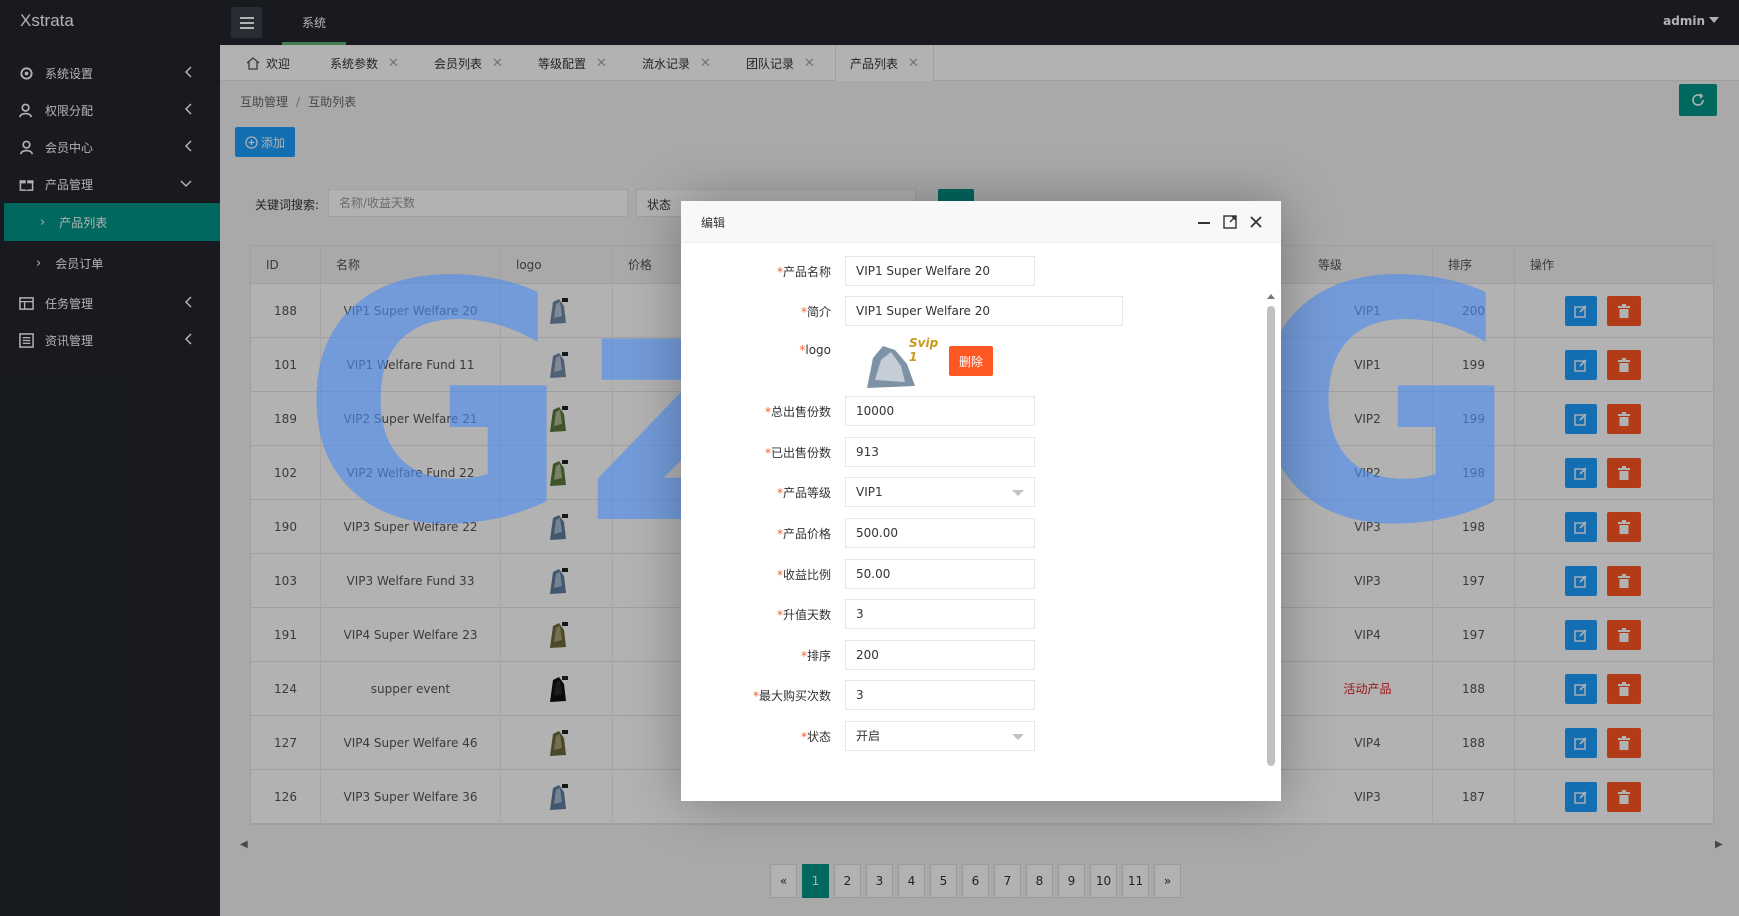  What do you see at coordinates (803, 615) in the screenshot?
I see `form-label: *升值天数` at bounding box center [803, 615].